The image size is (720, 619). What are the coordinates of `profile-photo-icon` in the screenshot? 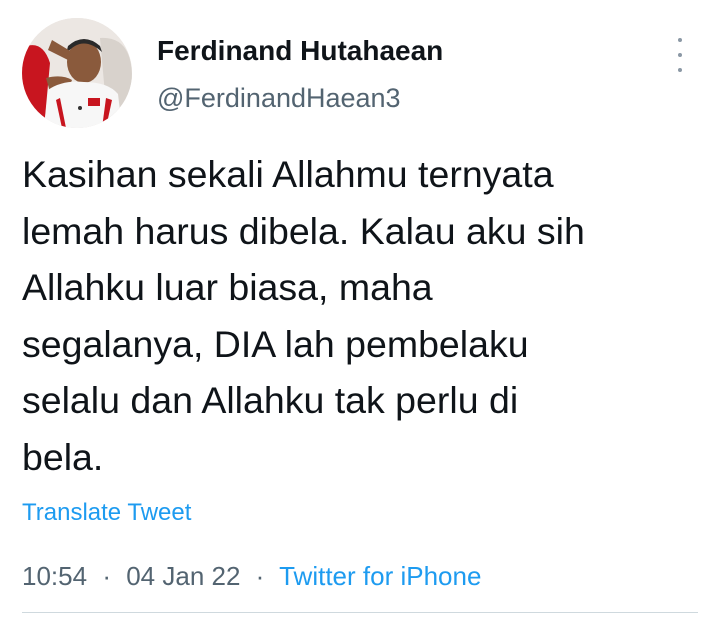 It's located at (77, 73).